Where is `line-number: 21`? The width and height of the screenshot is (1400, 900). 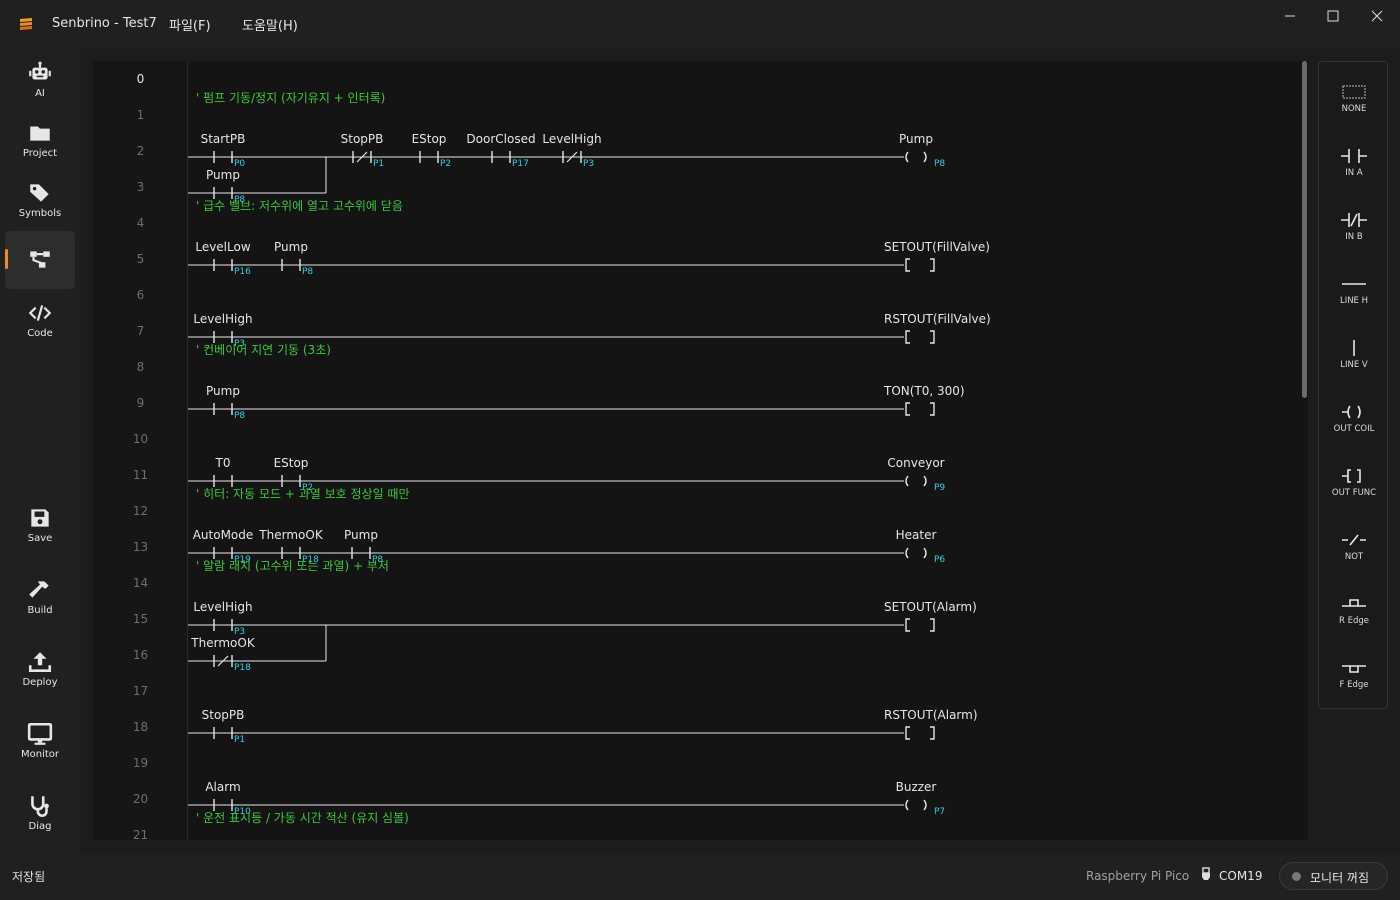
line-number: 21 is located at coordinates (140, 834).